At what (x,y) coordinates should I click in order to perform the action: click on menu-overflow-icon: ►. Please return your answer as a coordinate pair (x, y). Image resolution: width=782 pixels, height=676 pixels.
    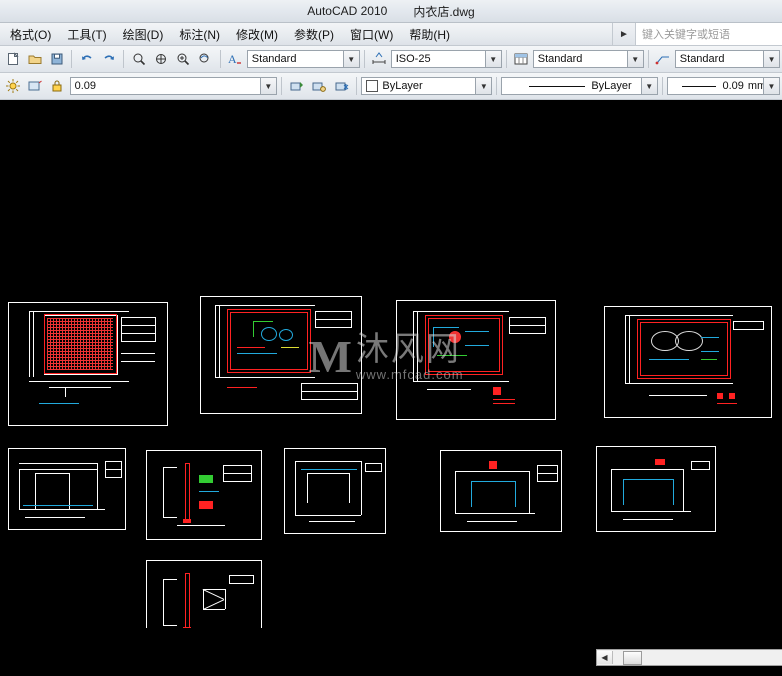
    Looking at the image, I should click on (623, 34).